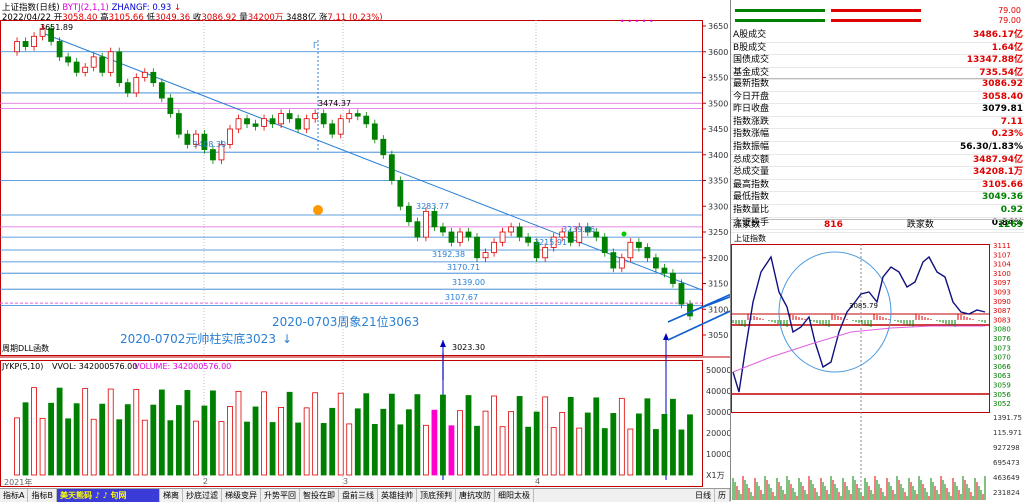 Image resolution: width=1024 pixels, height=502 pixels. I want to click on intraday-tick: 3059, so click(1002, 386).